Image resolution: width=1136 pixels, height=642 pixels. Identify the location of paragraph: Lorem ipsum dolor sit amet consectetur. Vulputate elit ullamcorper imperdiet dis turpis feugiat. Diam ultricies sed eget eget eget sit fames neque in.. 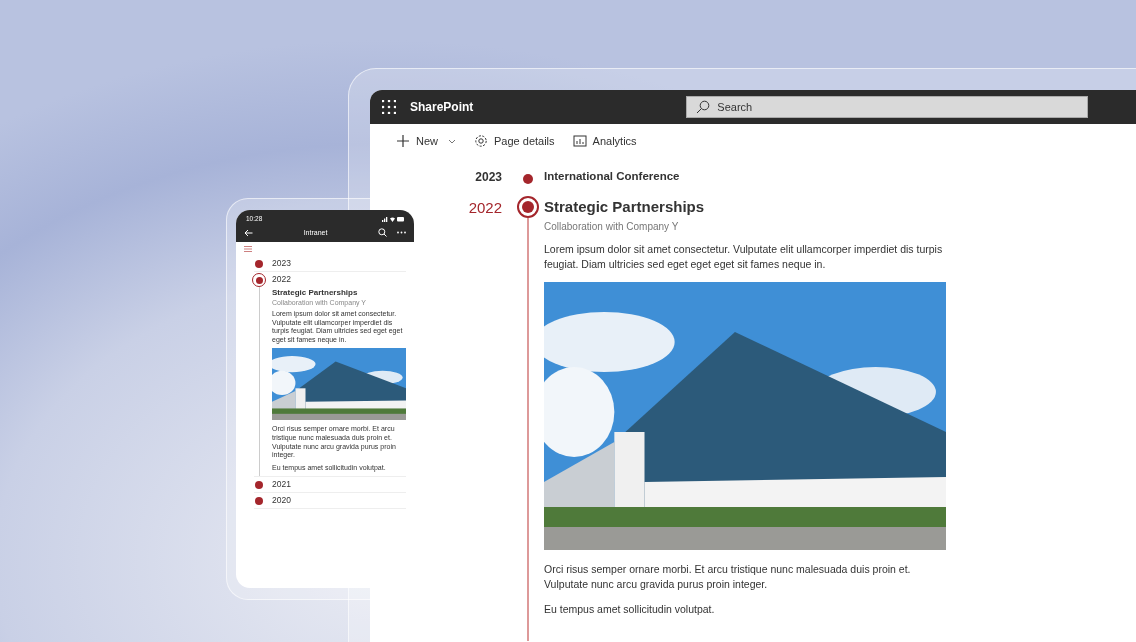
(744, 257).